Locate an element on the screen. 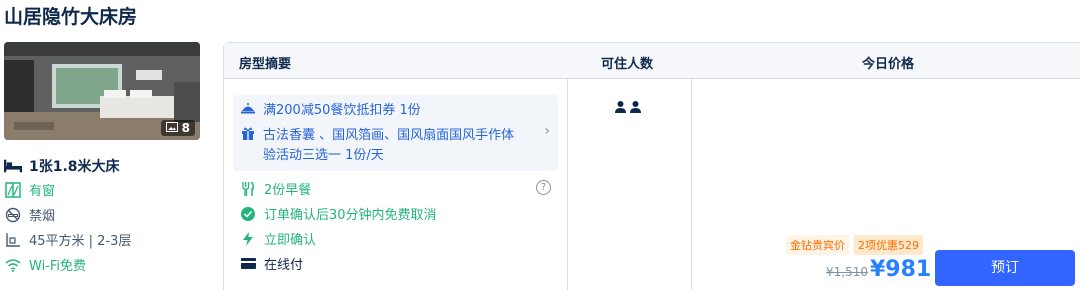 The height and width of the screenshot is (290, 1080). photo-count-badge: 8 is located at coordinates (177, 128).